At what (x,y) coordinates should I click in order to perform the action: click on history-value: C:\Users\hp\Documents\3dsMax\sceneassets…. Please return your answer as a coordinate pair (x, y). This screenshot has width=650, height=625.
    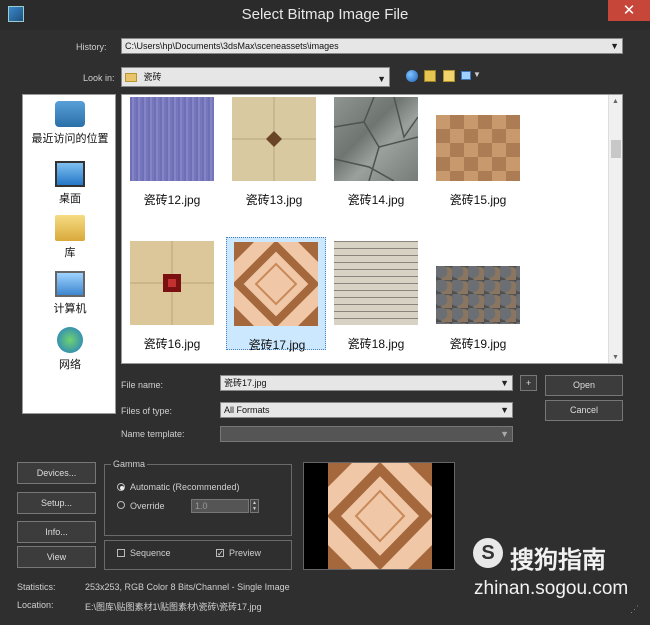
    Looking at the image, I should click on (232, 46).